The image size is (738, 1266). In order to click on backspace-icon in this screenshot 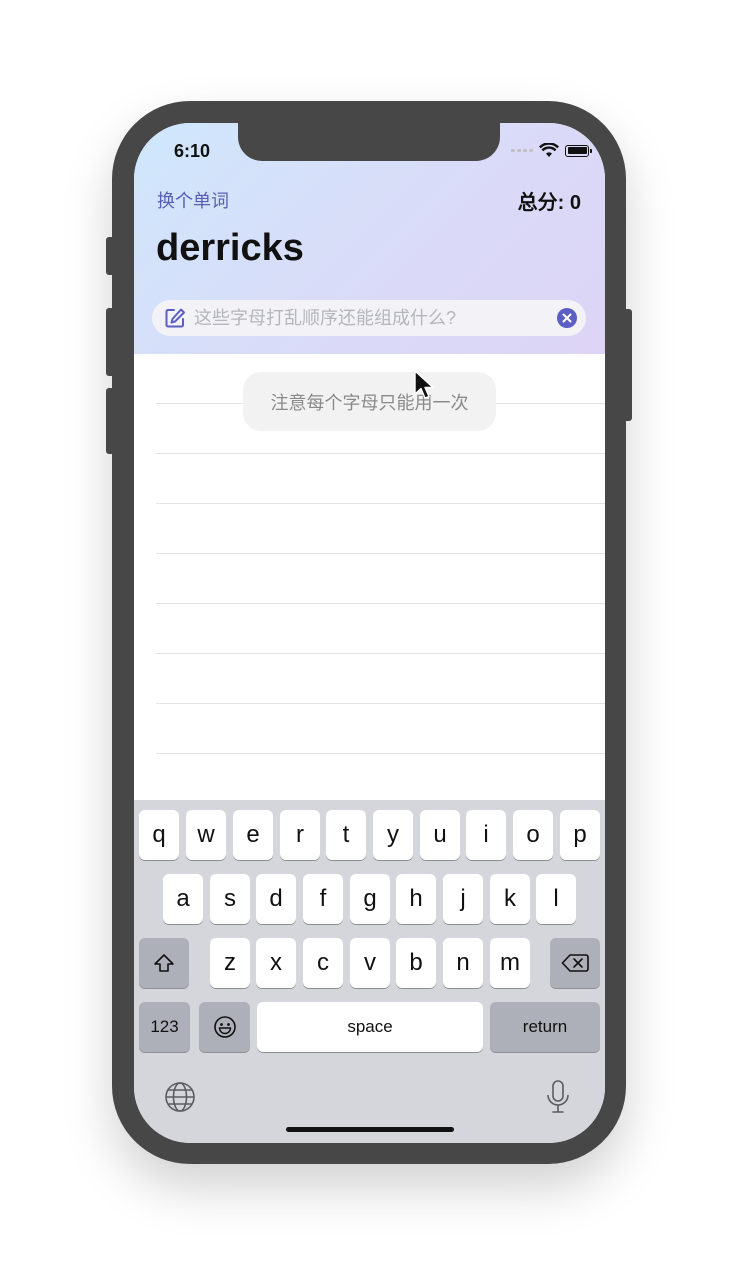, I will do `click(575, 963)`.